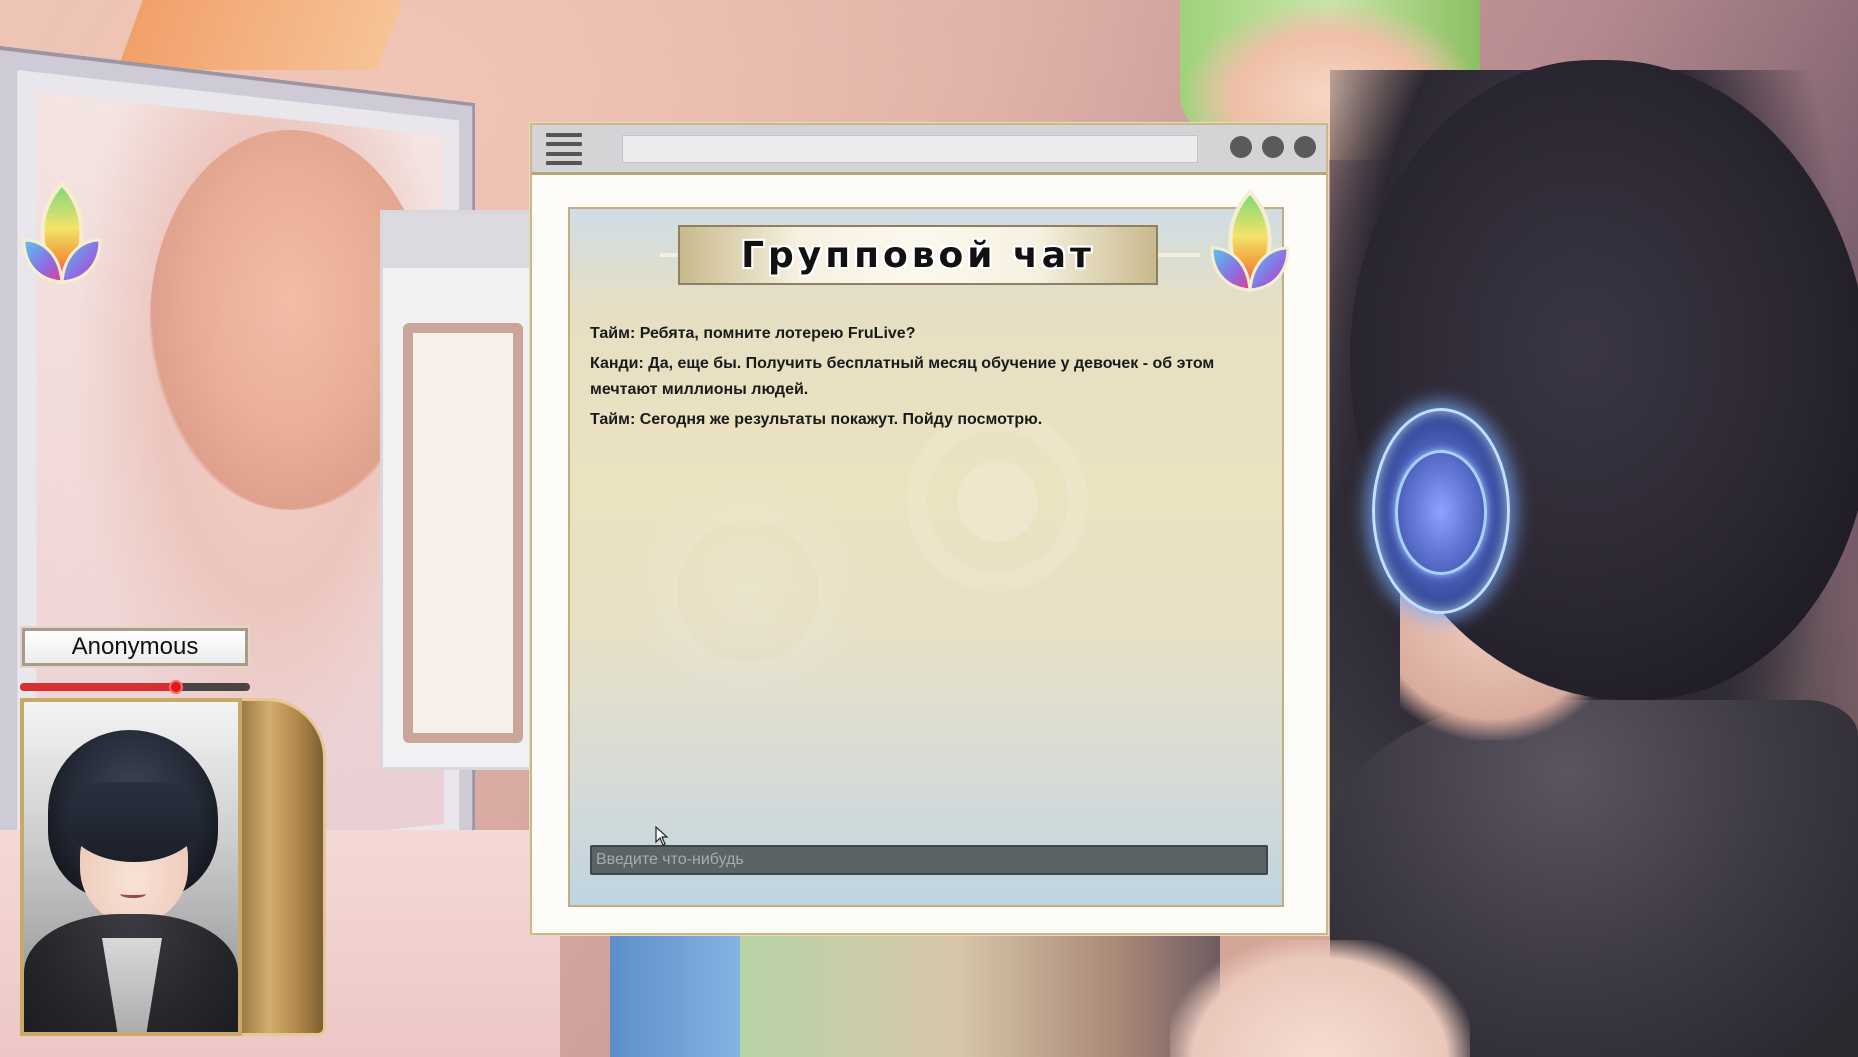 This screenshot has height=1057, width=1858. I want to click on player-health-bar, so click(135, 687).